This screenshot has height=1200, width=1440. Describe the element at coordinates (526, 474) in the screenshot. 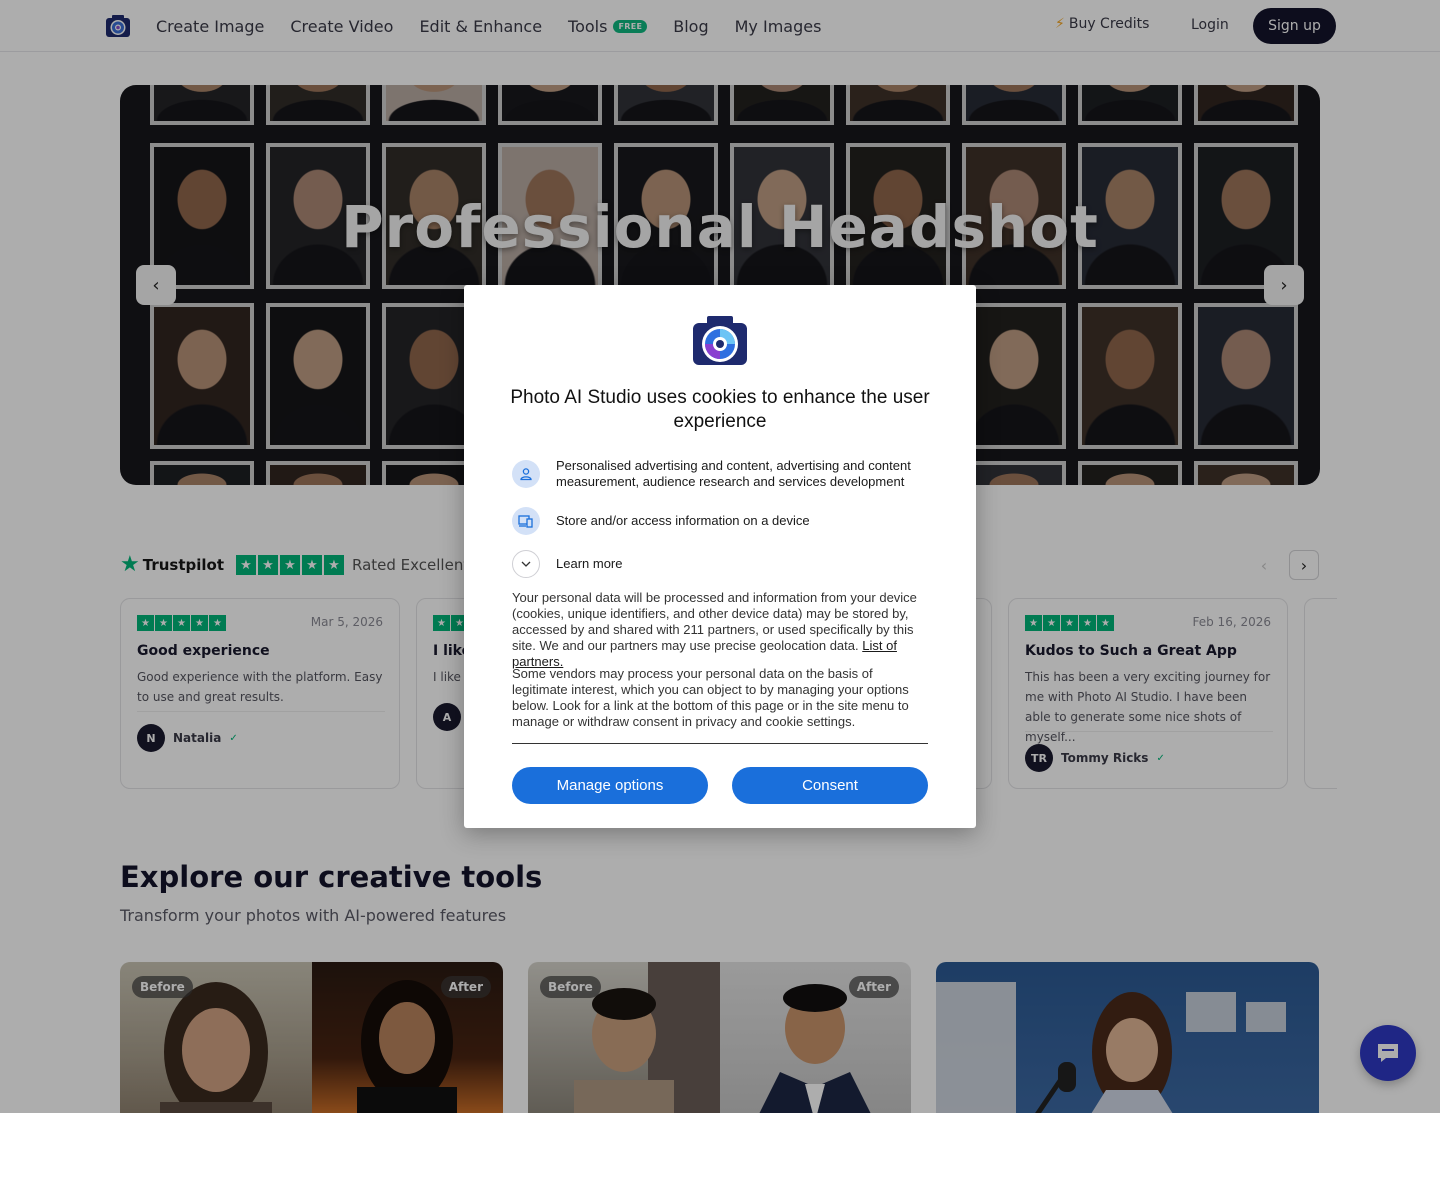

I see `person-icon` at that location.